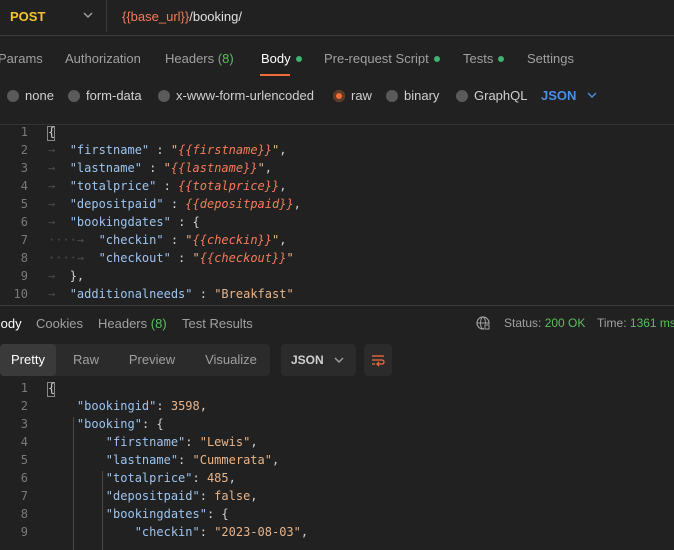 The image size is (674, 550). Describe the element at coordinates (105, 95) in the screenshot. I see `radio-form-data: form-data` at that location.